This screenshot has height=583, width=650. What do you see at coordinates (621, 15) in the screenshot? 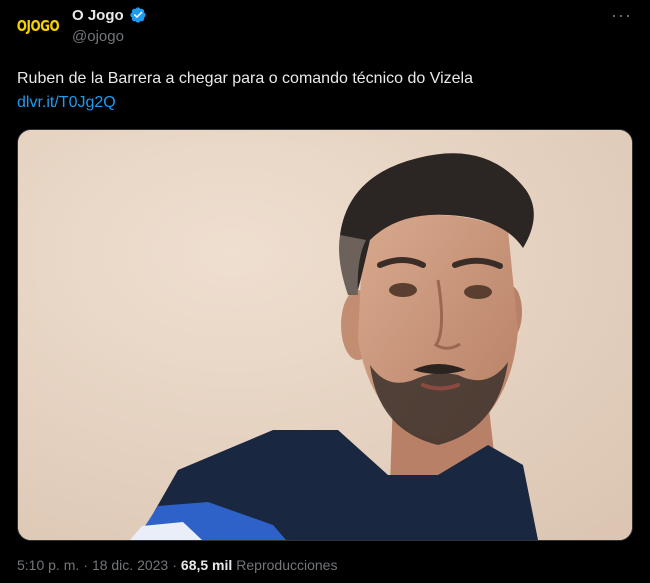
I see `more-icon: ···` at bounding box center [621, 15].